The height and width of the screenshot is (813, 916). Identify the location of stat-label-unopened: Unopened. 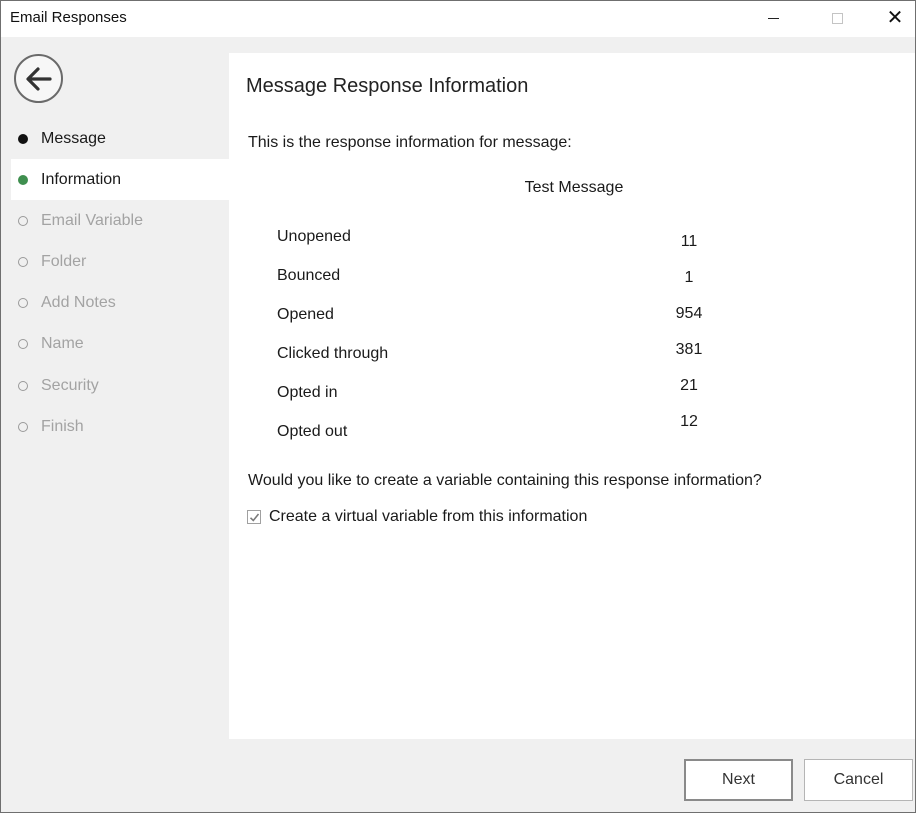
(314, 236).